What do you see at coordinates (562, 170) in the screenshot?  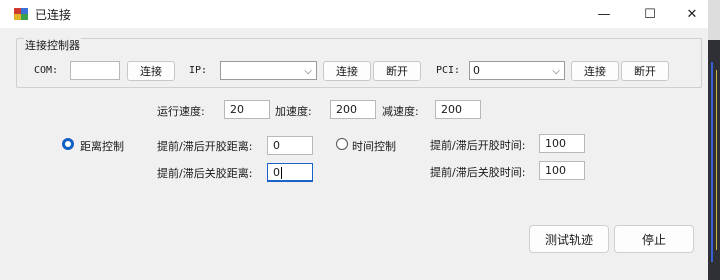 I see `time-close-input: 100` at bounding box center [562, 170].